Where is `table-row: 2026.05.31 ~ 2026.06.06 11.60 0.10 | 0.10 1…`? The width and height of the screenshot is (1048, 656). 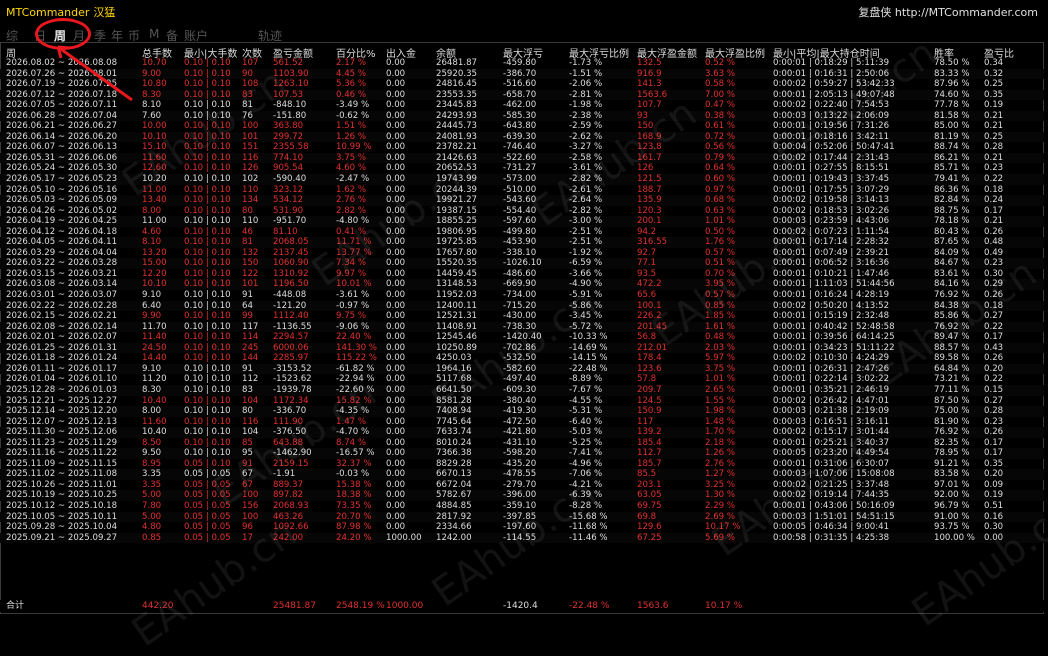 table-row: 2026.05.31 ~ 2026.06.06 11.60 0.10 | 0.10 1… is located at coordinates (522, 158).